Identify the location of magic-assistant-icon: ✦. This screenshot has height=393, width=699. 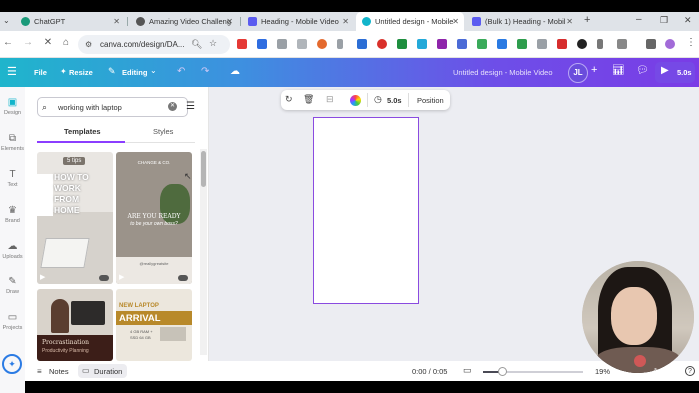
(12, 364).